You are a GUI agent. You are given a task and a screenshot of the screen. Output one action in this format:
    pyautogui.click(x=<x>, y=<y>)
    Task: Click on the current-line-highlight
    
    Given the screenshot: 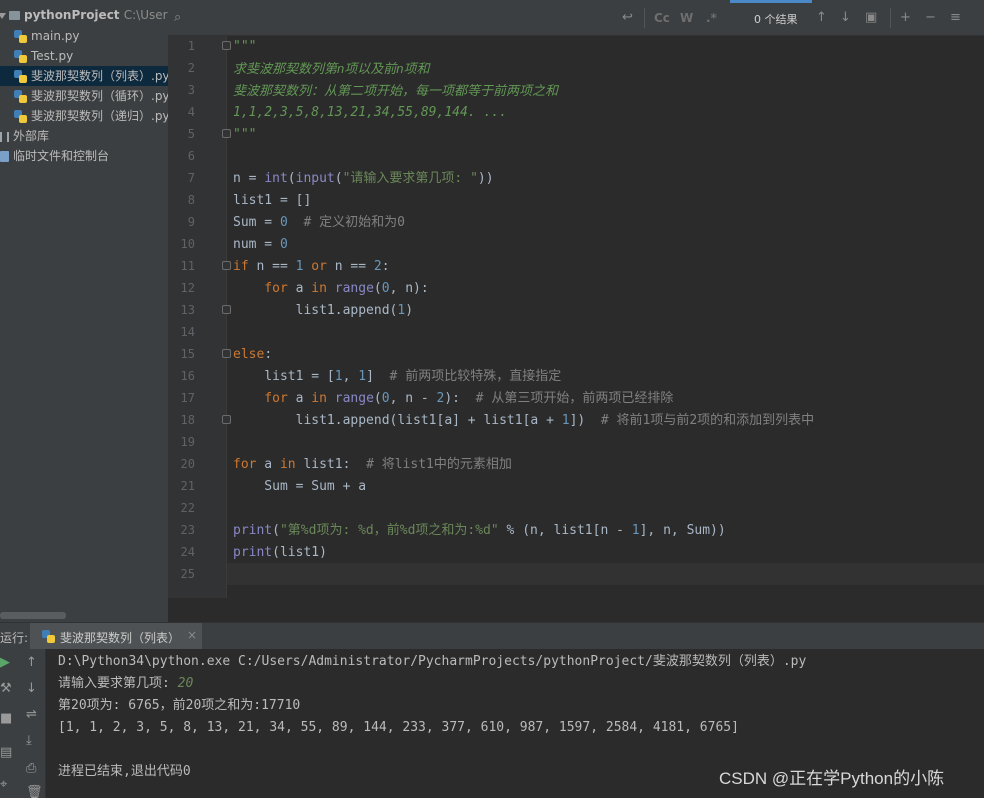 What is the action you would take?
    pyautogui.click(x=605, y=574)
    